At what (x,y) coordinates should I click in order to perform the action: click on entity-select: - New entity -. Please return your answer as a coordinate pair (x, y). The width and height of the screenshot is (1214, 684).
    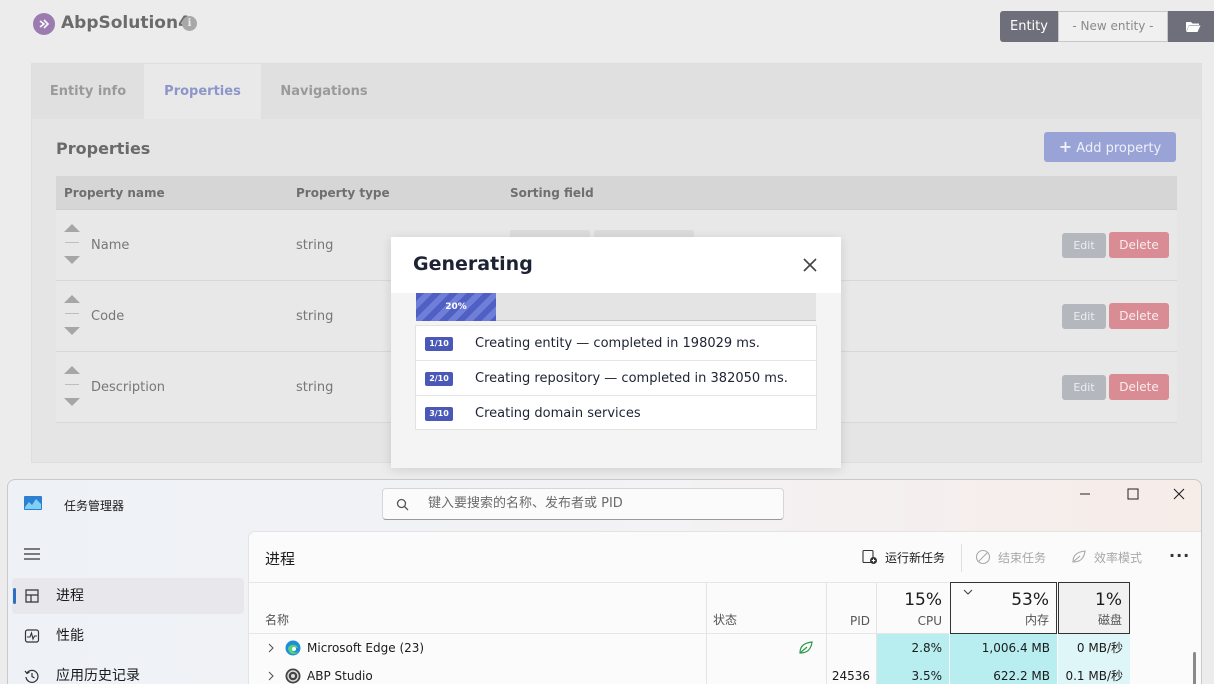
    Looking at the image, I should click on (1112, 26).